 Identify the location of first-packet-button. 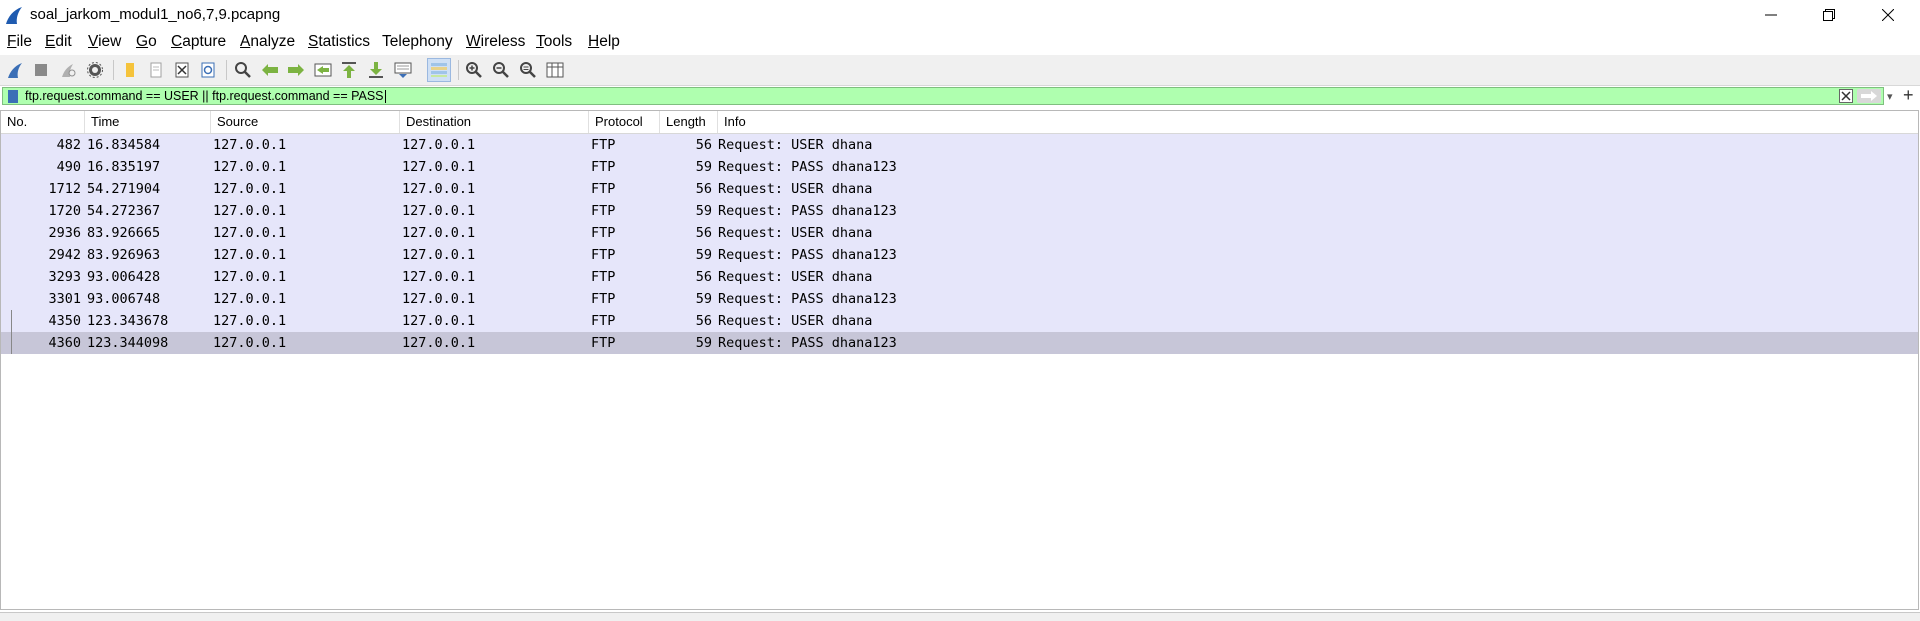
(349, 70).